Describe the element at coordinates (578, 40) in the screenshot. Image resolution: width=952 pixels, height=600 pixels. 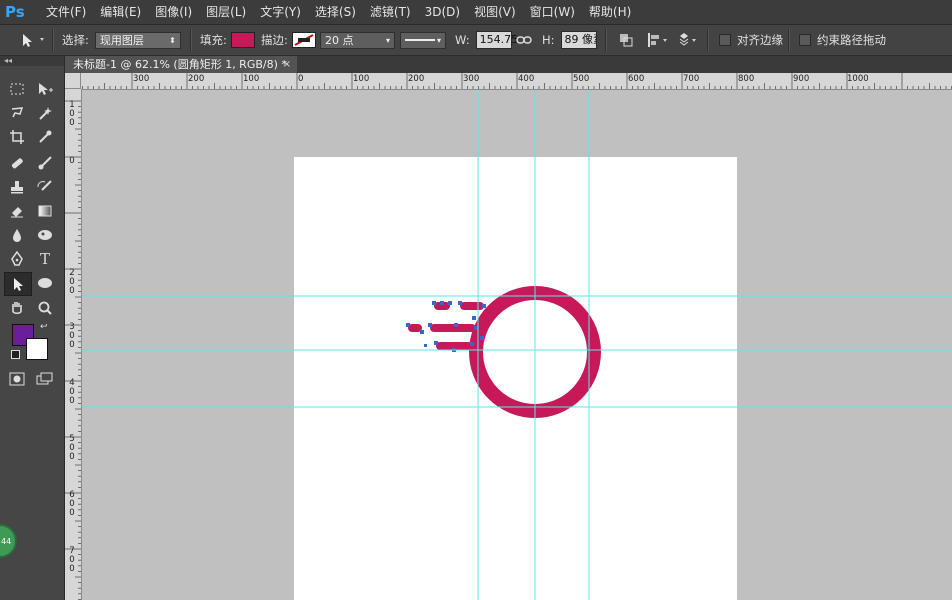
I see `height-input: 89 像素` at that location.